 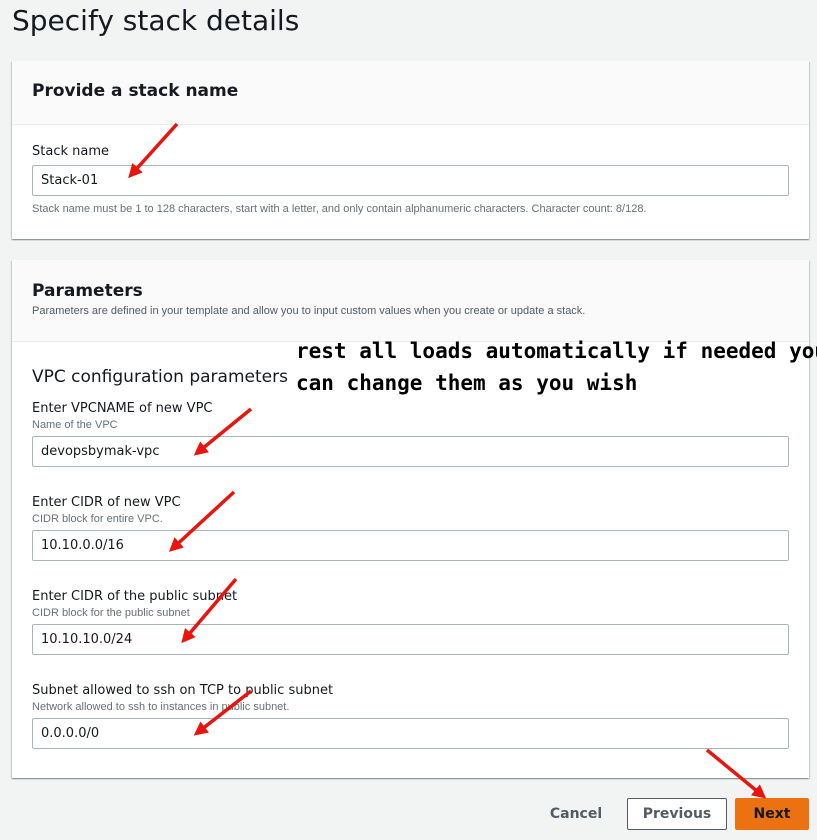 I want to click on vpc-cidr-label: Enter CIDR of new VPC, so click(x=106, y=502).